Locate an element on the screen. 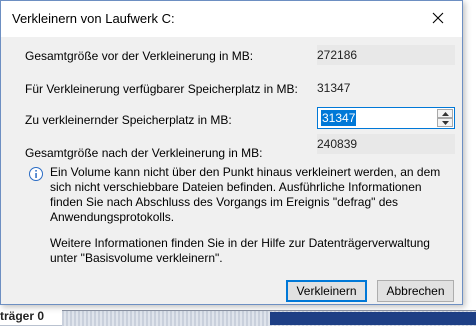  total-before-label: Gesamtgröße vor der Verkleinerung in MB: is located at coordinates (139, 56).